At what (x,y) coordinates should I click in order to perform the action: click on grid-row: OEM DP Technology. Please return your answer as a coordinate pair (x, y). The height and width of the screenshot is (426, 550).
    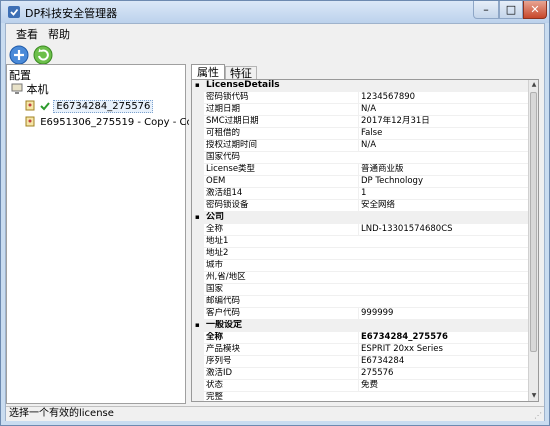
    Looking at the image, I should click on (360, 182).